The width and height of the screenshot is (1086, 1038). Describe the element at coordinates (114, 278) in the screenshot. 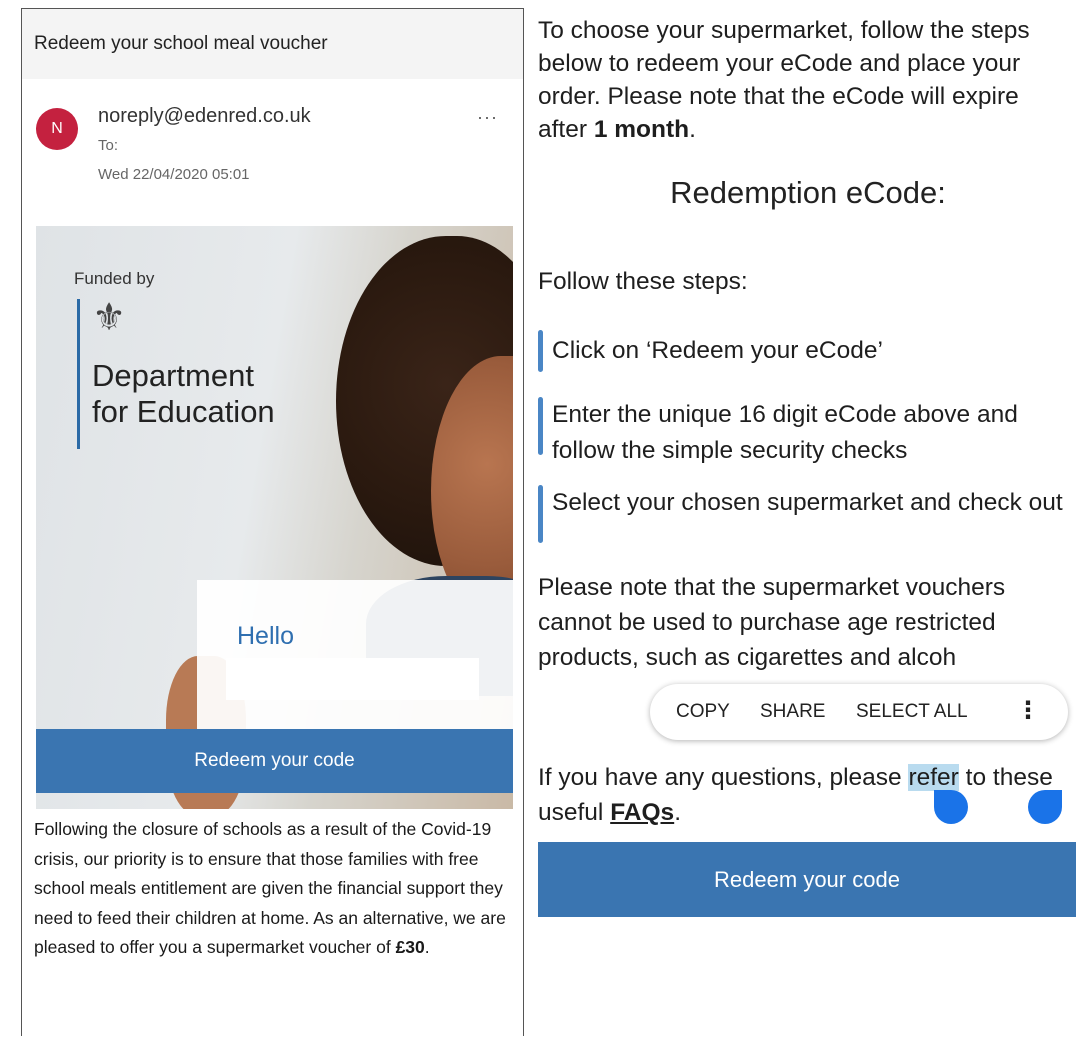

I see `funded-by-label: Funded by` at that location.